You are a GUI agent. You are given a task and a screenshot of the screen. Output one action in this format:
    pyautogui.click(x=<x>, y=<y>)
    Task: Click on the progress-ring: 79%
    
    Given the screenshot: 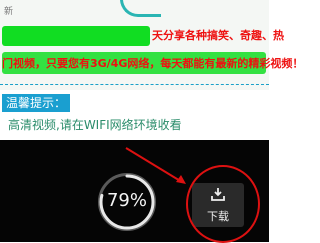 What is the action you would take?
    pyautogui.click(x=127, y=202)
    